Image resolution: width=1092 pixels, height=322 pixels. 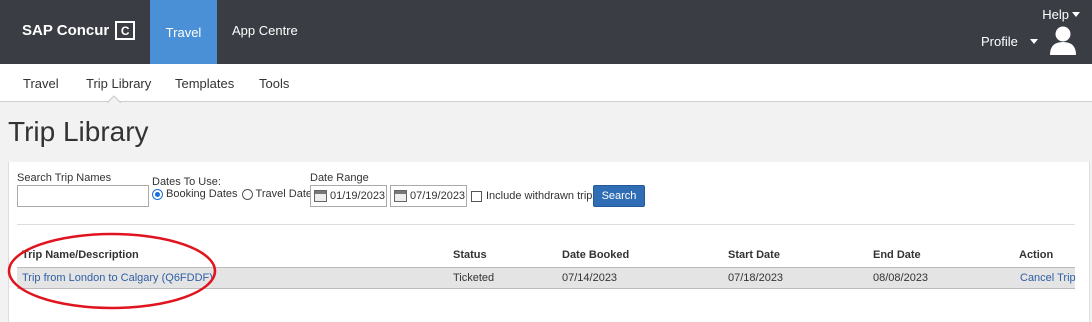 I want to click on brand-logo: SAP Concur C, so click(x=79, y=30).